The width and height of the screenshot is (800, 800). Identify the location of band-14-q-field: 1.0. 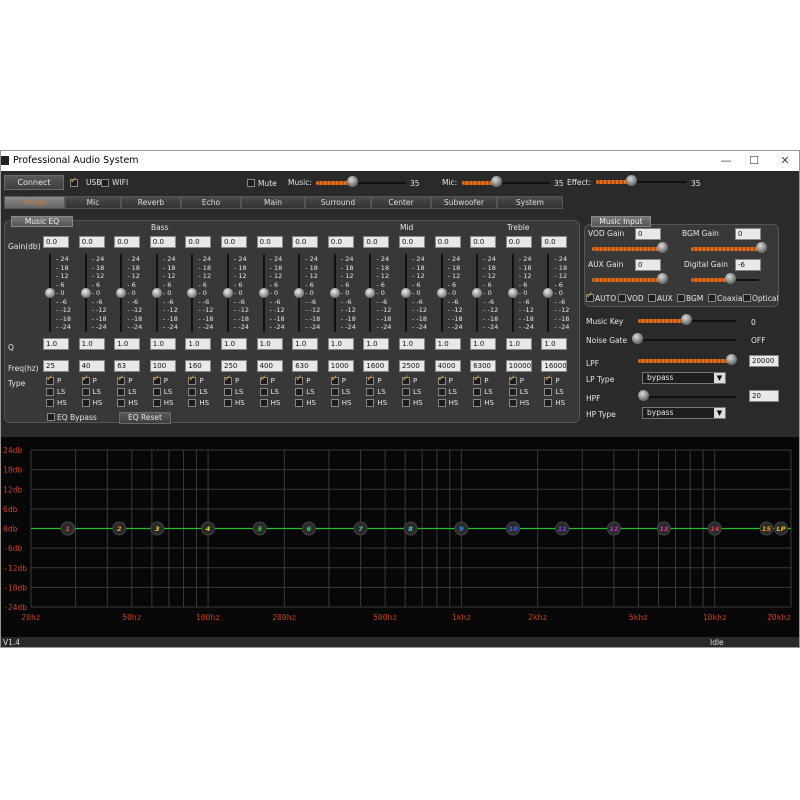
(518, 344).